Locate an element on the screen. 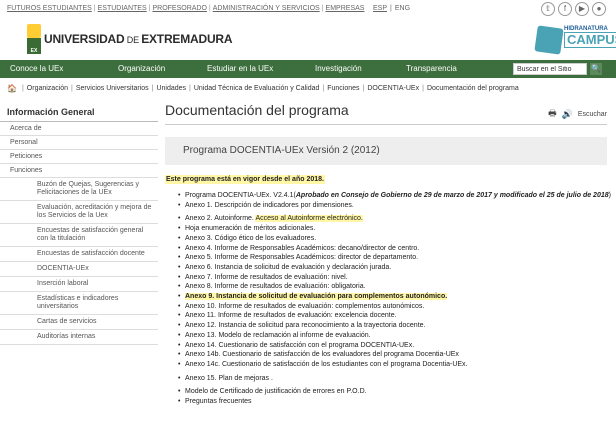 The width and height of the screenshot is (616, 427). campus-logo-word: CAMPUS is located at coordinates (590, 40).